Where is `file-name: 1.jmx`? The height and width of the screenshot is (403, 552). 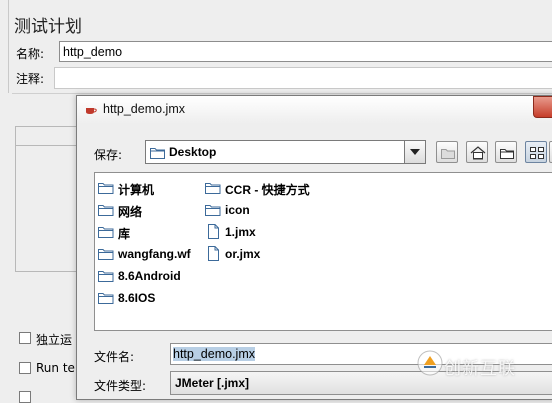 file-name: 1.jmx is located at coordinates (240, 232).